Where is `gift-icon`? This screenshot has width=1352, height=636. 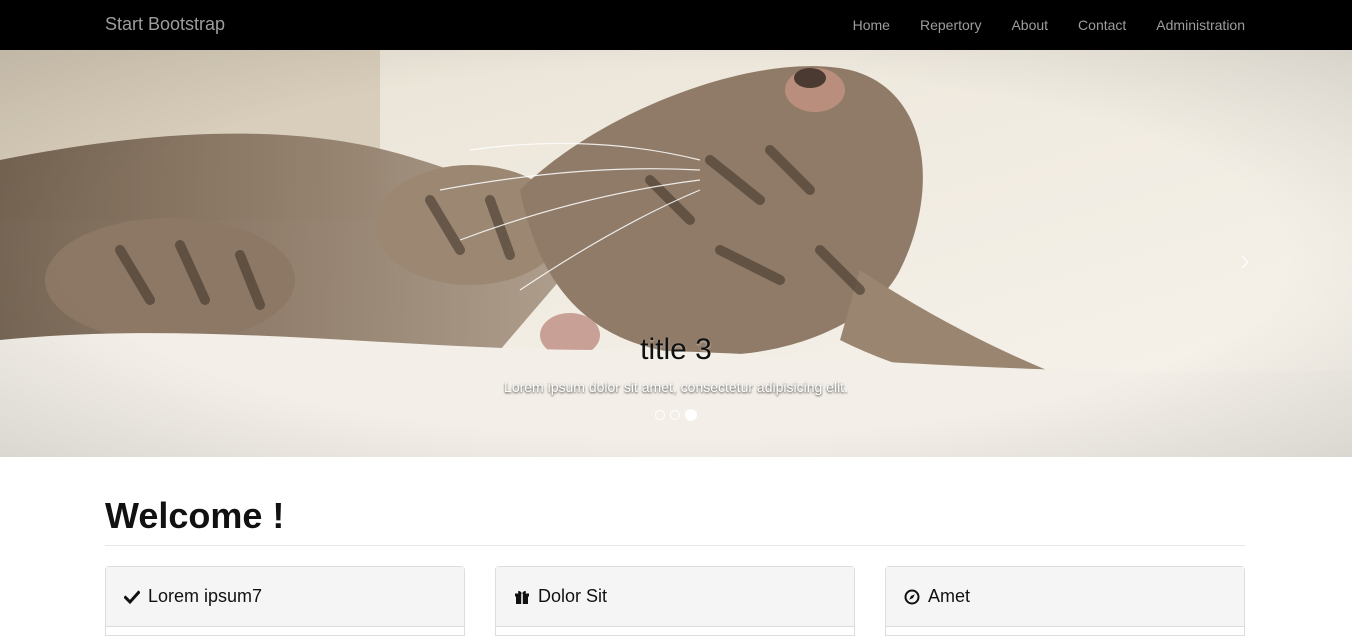
gift-icon is located at coordinates (522, 597).